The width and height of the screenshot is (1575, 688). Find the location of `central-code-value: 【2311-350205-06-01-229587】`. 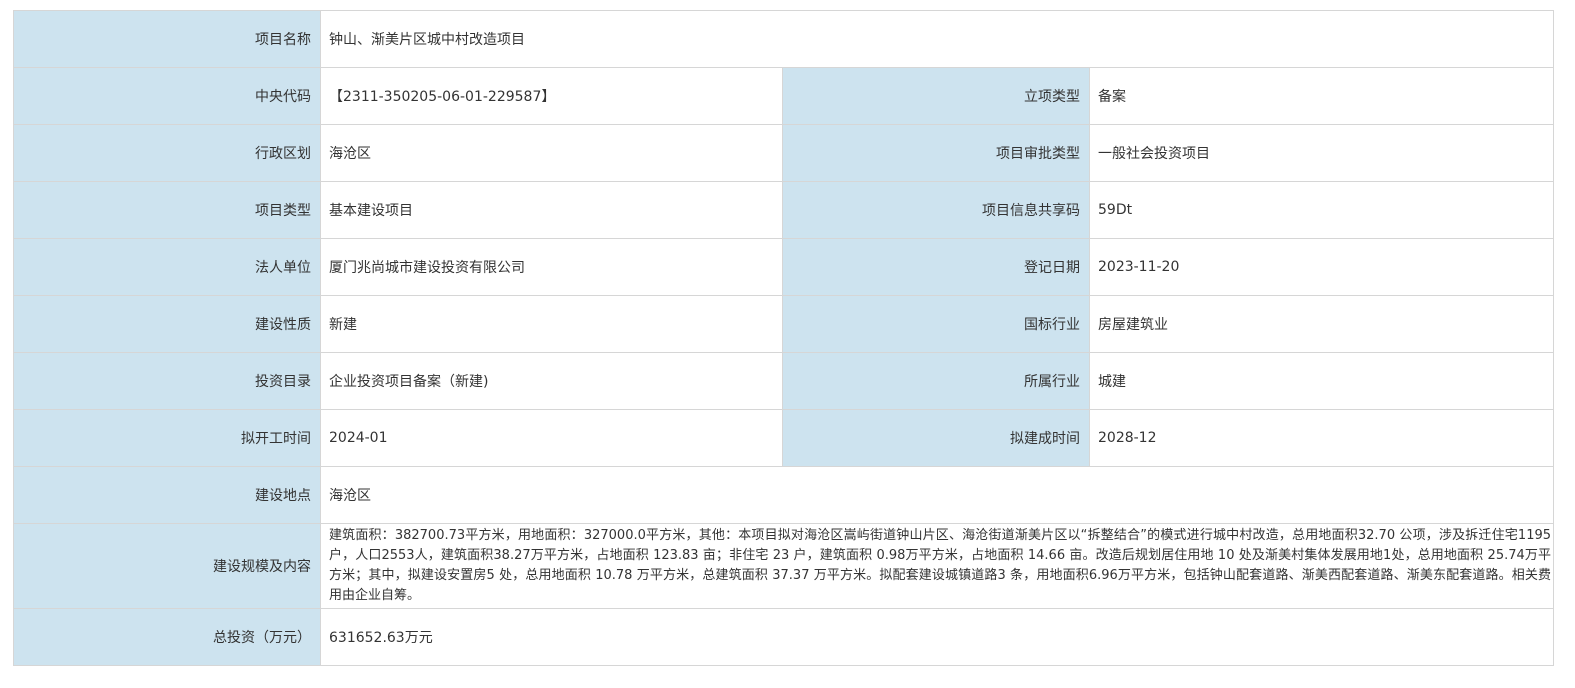

central-code-value: 【2311-350205-06-01-229587】 is located at coordinates (551, 96).